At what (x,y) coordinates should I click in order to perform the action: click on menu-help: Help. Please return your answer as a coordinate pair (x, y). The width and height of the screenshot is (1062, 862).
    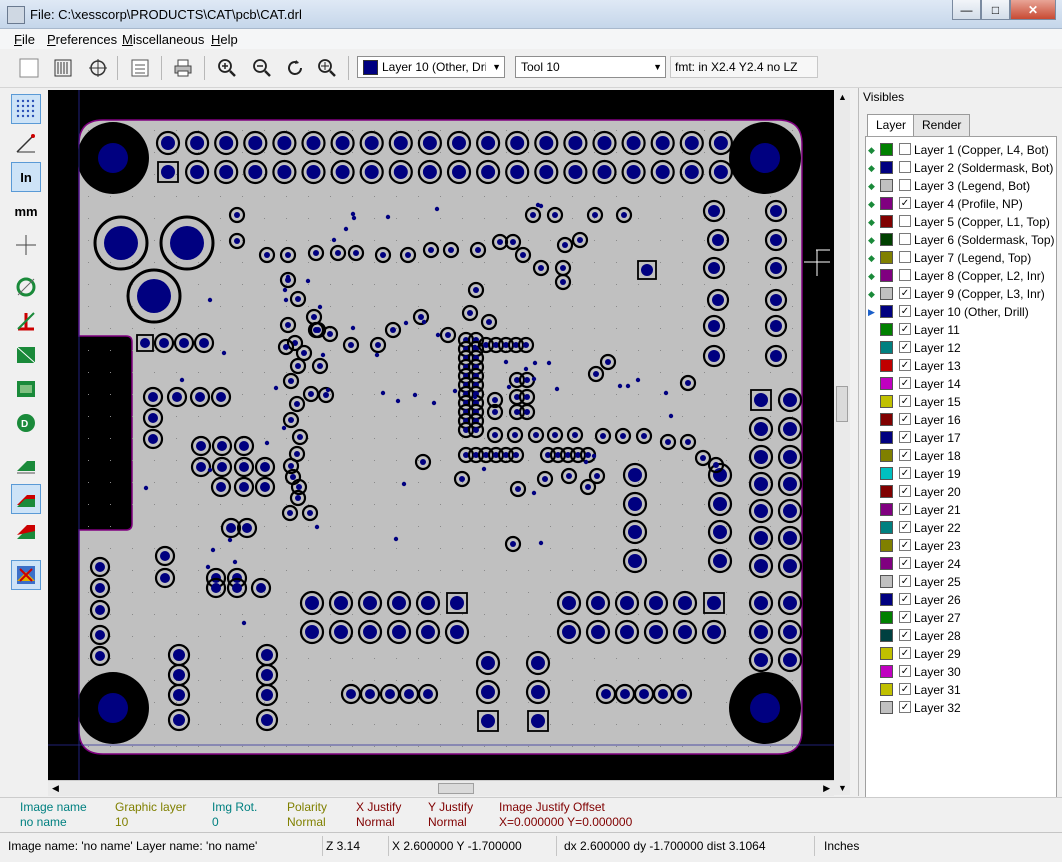
    Looking at the image, I should click on (224, 39).